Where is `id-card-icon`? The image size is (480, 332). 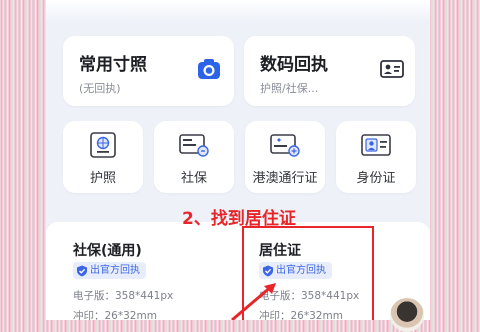
id-card-icon is located at coordinates (392, 69).